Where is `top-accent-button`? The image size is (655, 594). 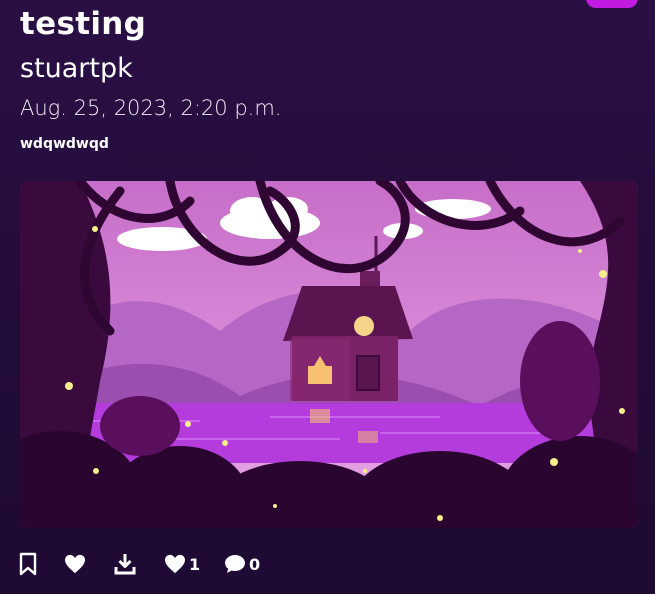
top-accent-button is located at coordinates (612, 4).